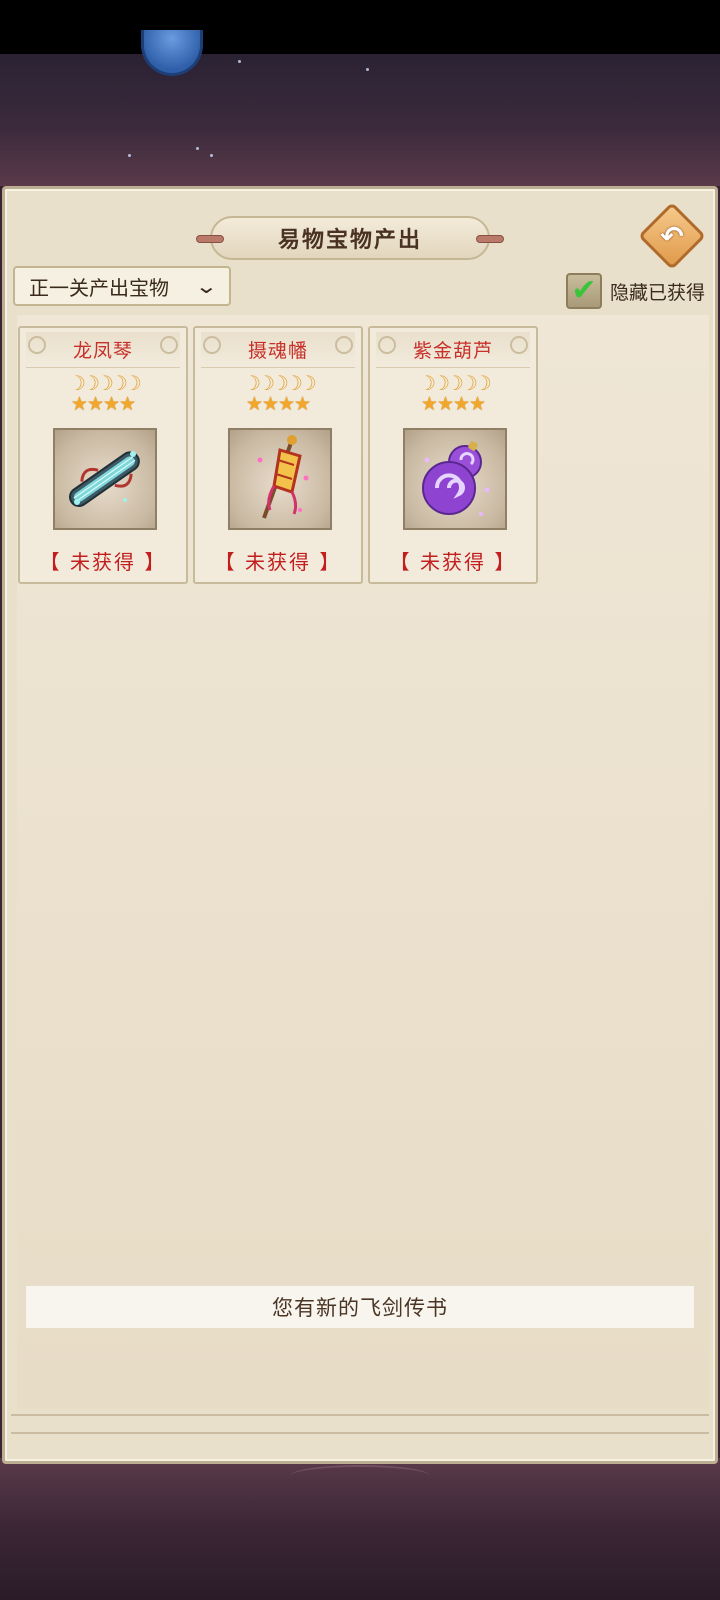  Describe the element at coordinates (658, 292) in the screenshot. I see `hide-obtained-label: 隐藏已获得` at that location.